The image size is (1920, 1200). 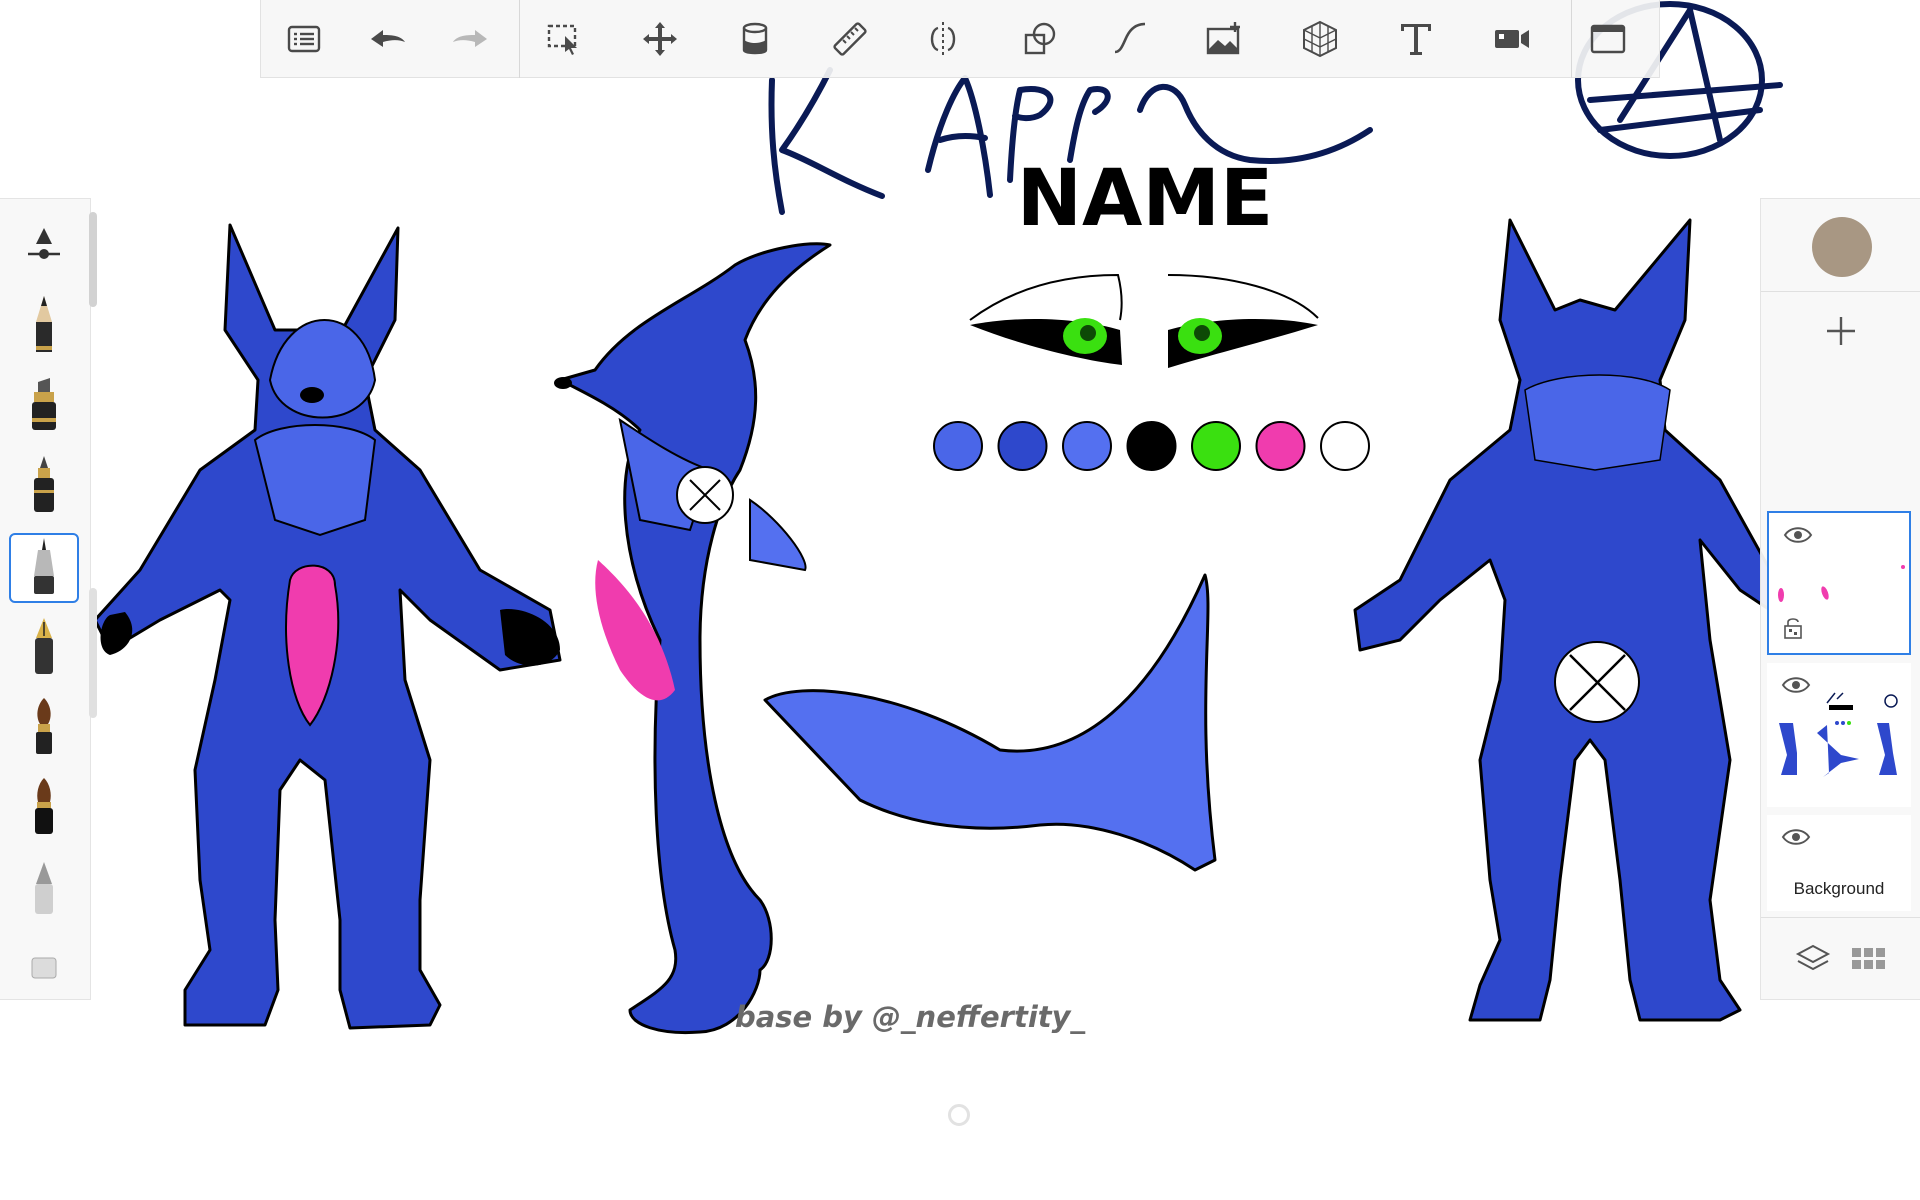 I want to click on base-credit: base by @_neffertity_, so click(x=910, y=1017).